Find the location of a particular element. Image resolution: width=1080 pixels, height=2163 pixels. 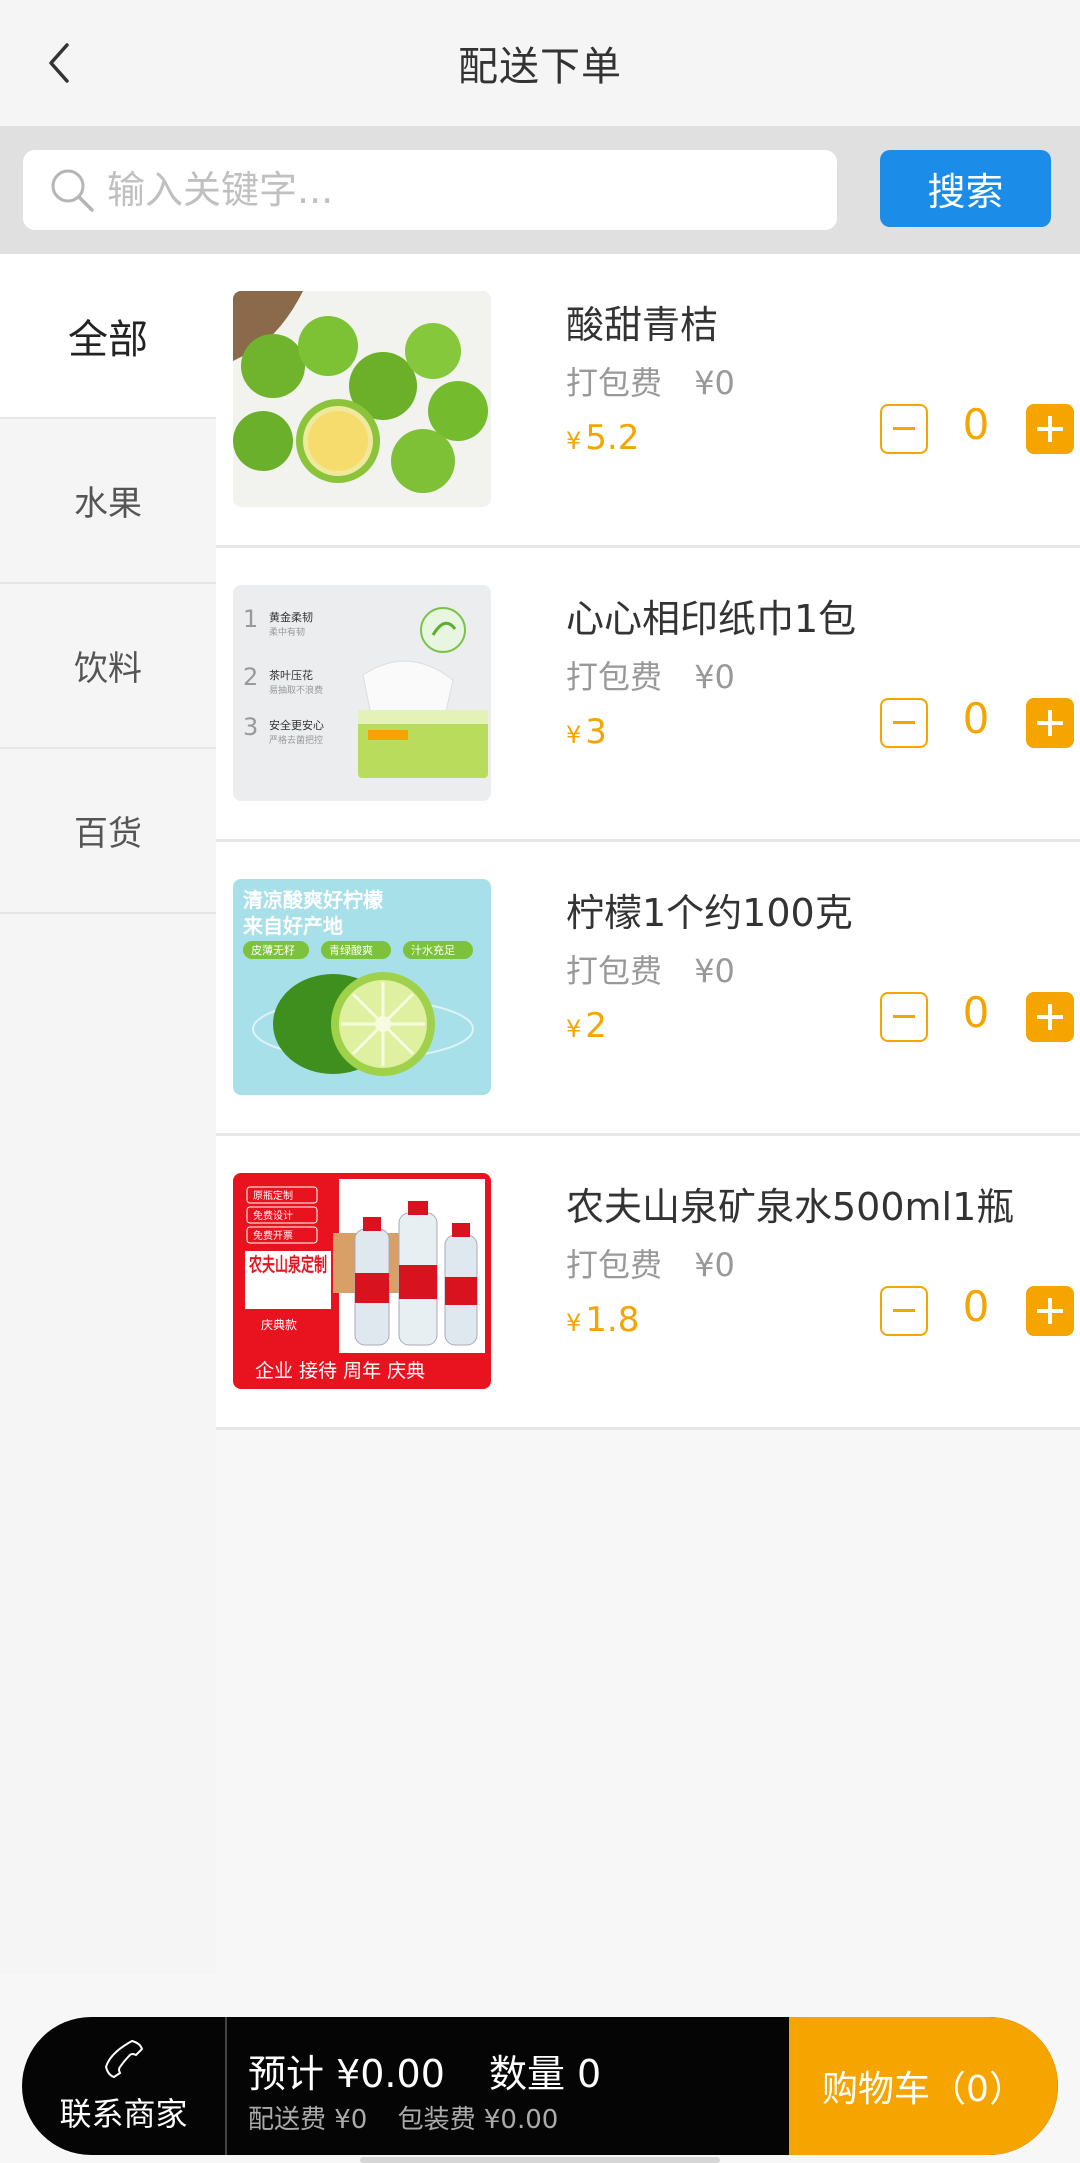

sidebar-item-general-goods: 百货 is located at coordinates (108, 831).